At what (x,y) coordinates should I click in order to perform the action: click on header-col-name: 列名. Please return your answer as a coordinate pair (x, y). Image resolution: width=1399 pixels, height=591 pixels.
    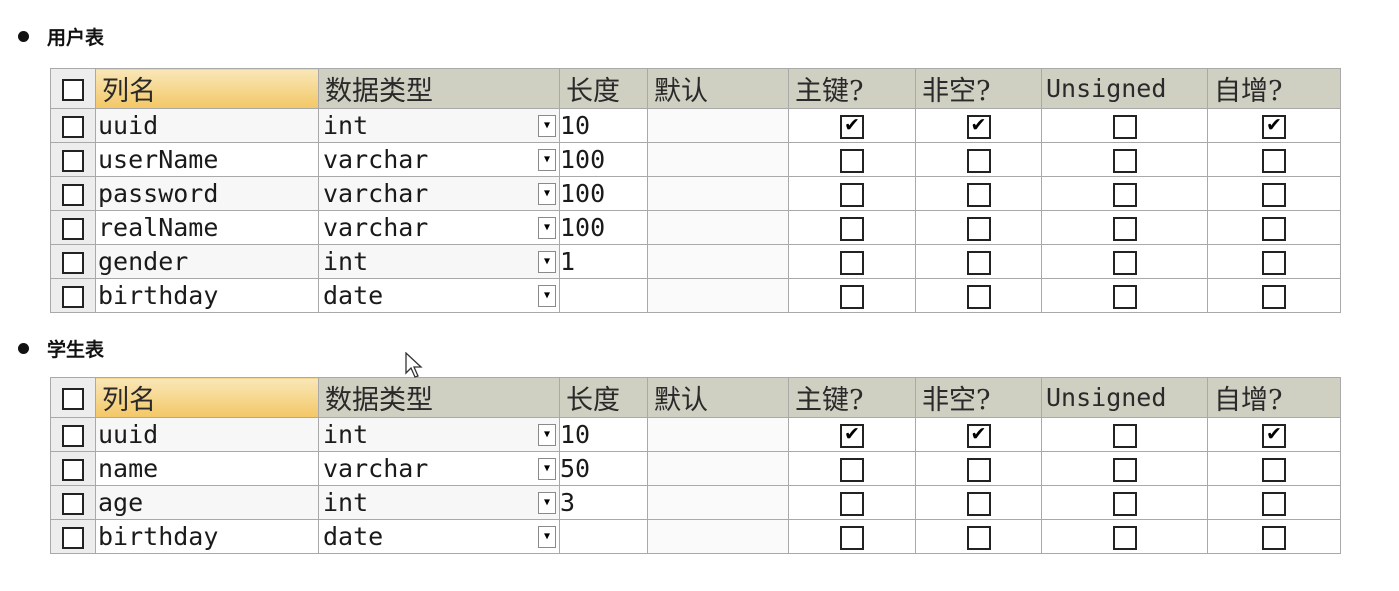
    Looking at the image, I should click on (207, 397).